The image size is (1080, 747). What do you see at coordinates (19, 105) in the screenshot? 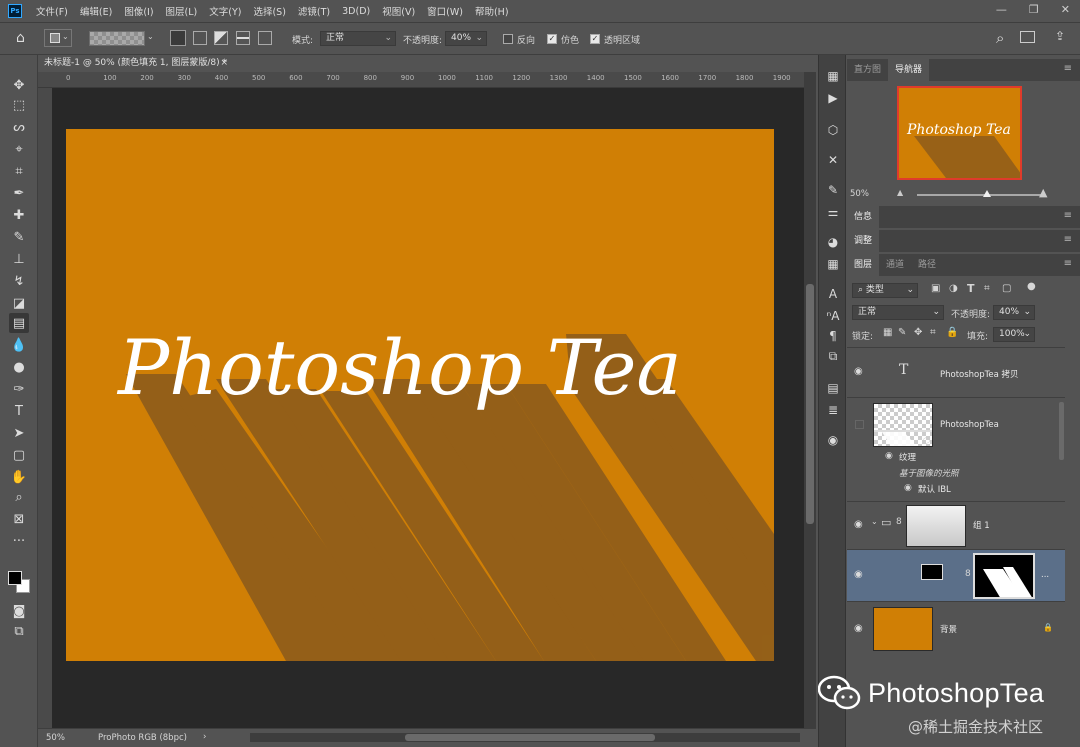
I see `marquee-tool-icon: ⬚` at bounding box center [19, 105].